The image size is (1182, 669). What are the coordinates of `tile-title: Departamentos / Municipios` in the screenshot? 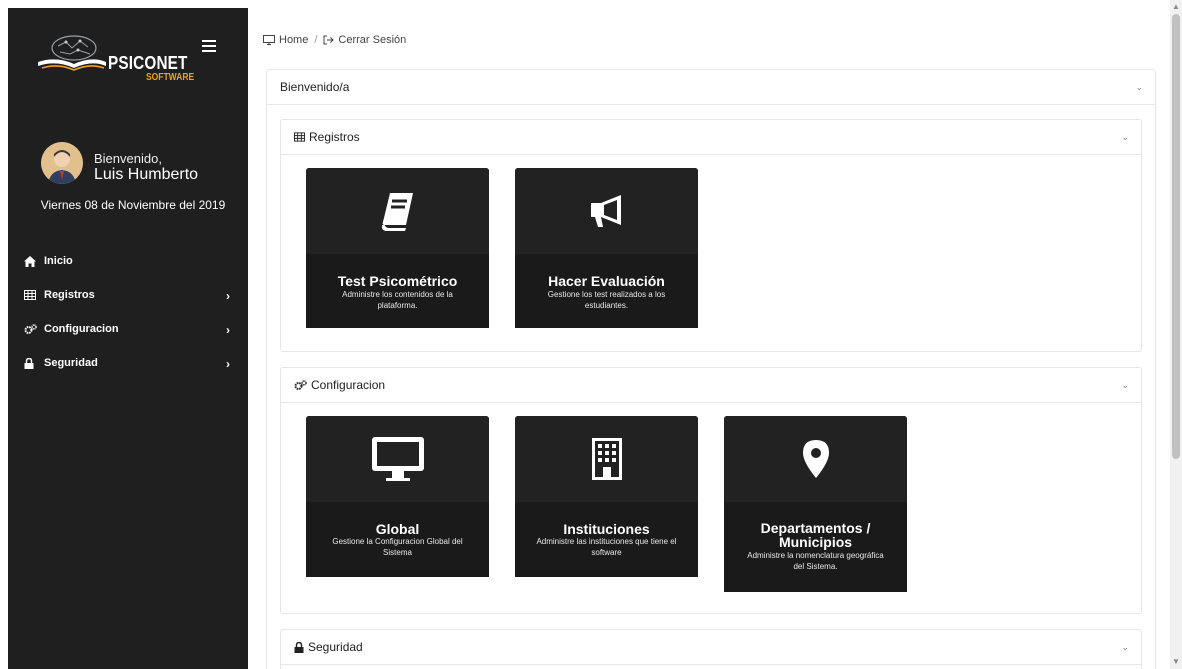 It's located at (815, 535).